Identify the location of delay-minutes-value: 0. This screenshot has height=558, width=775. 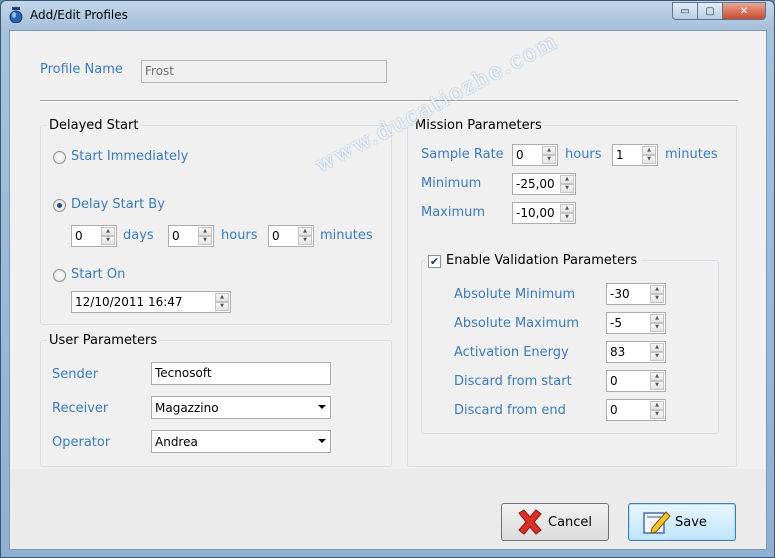
(276, 236).